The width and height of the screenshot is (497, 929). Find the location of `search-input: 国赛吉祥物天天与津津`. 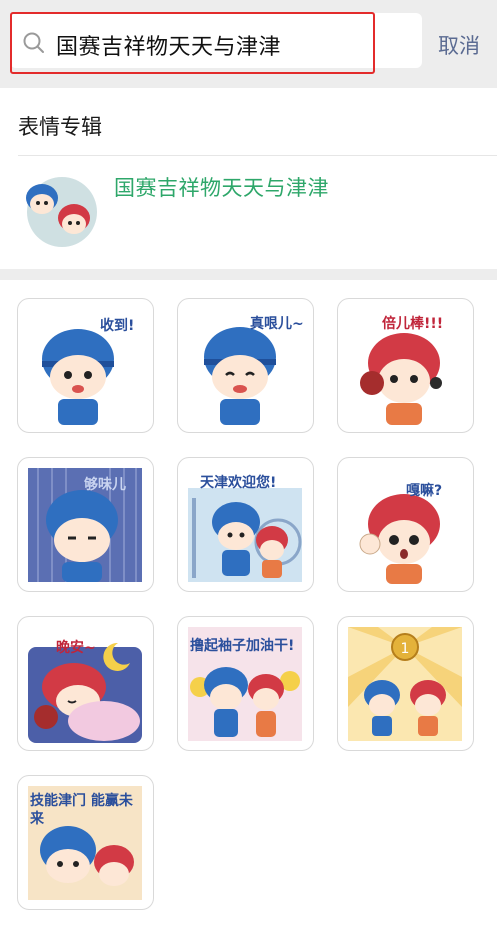

search-input: 国赛吉祥物天天与津津 is located at coordinates (168, 45).